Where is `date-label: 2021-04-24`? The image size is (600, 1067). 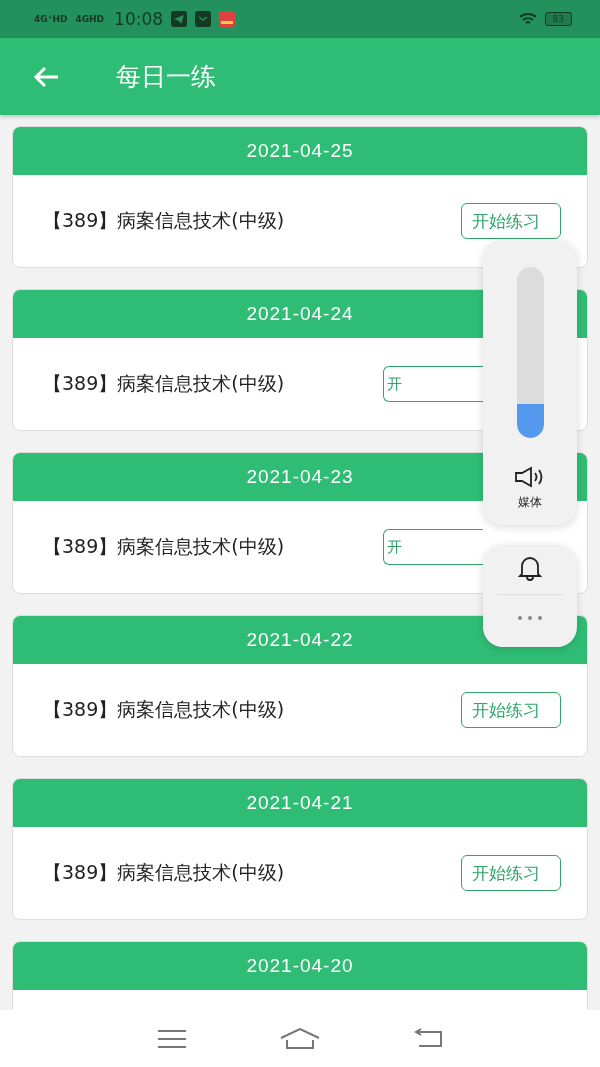
date-label: 2021-04-24 is located at coordinates (300, 314).